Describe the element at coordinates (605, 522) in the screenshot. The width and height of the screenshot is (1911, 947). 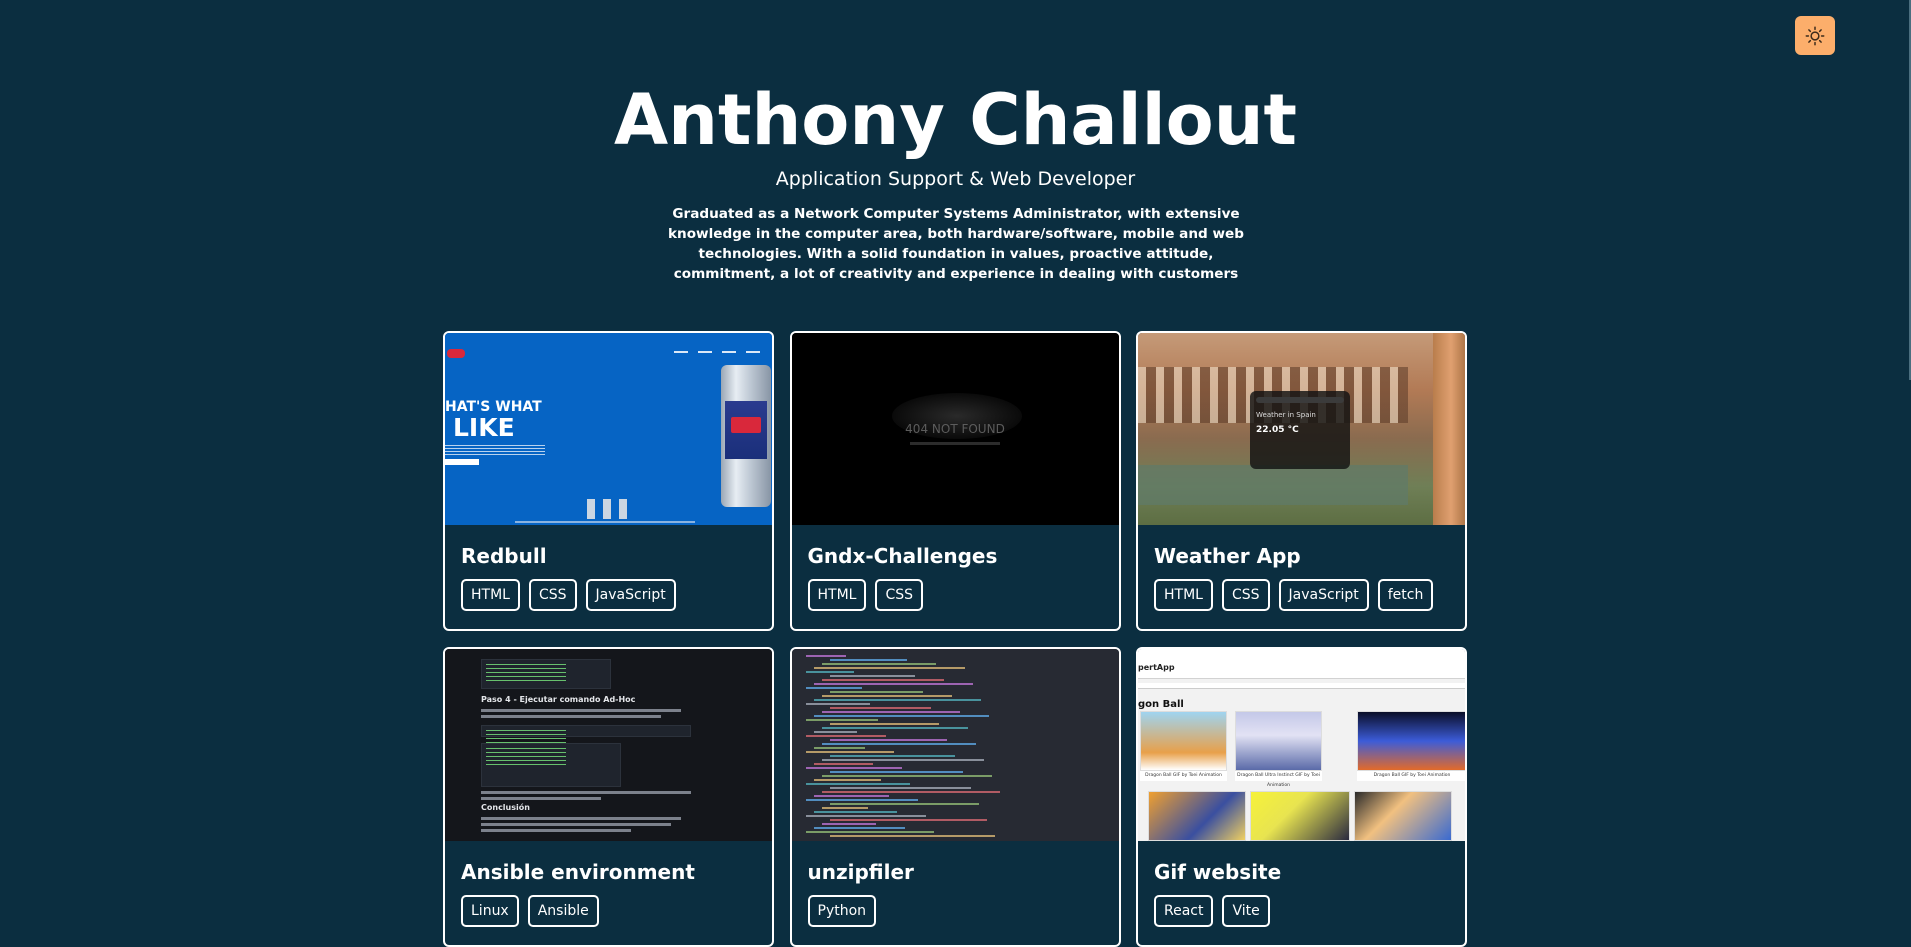
I see `thumbnail-footer` at that location.